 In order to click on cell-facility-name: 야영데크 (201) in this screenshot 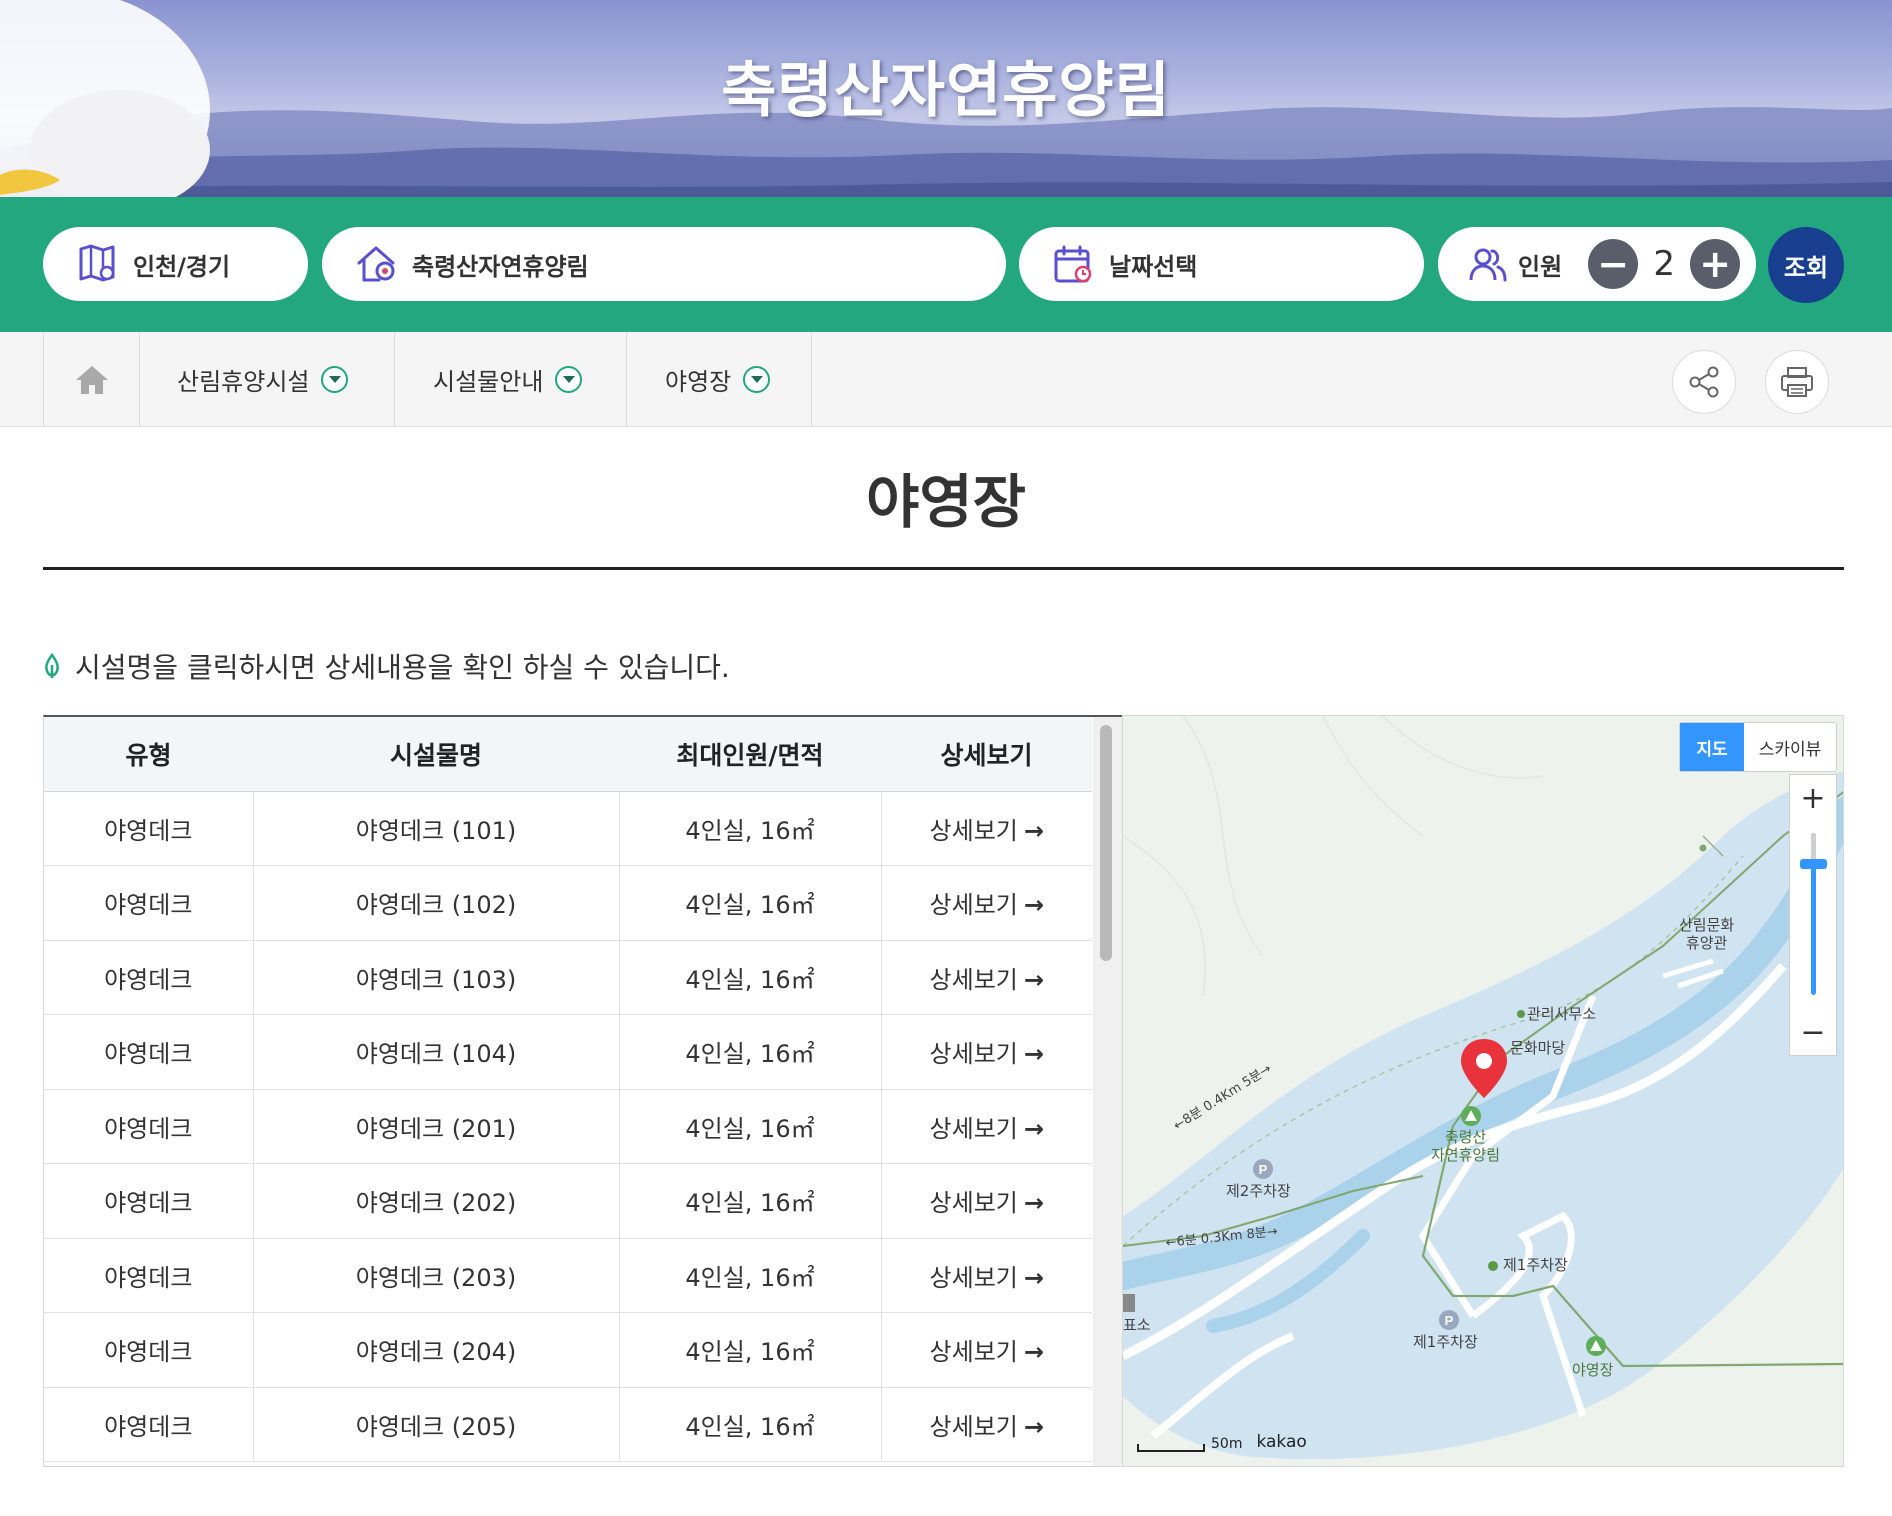, I will do `click(436, 1126)`.